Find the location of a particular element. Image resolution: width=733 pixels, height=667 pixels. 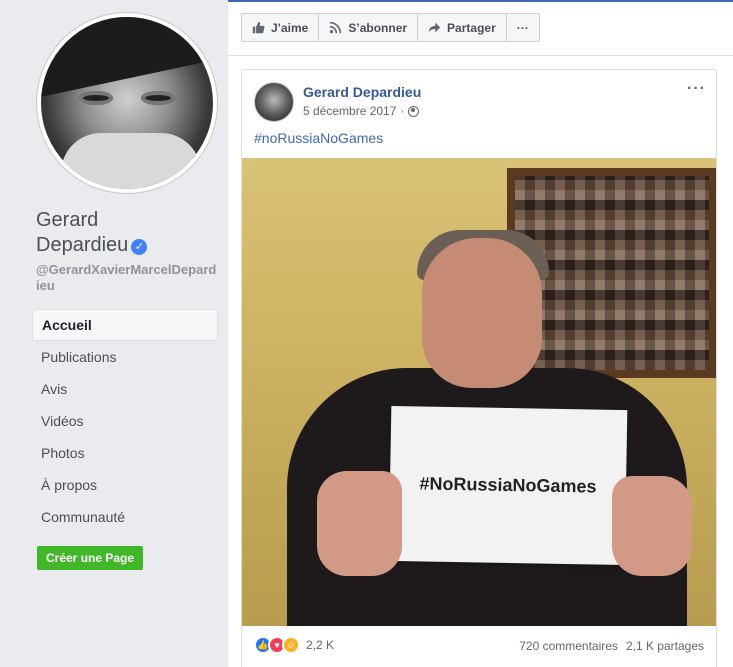

like-label: J’aime is located at coordinates (290, 27).